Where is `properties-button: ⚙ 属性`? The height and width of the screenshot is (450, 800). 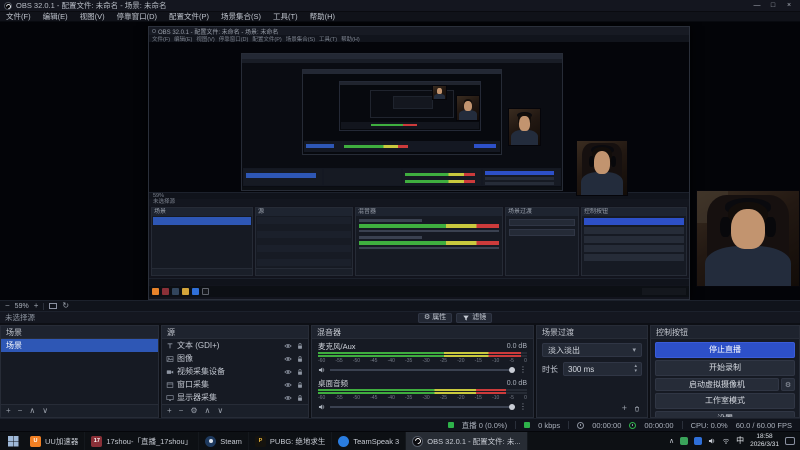
properties-button: ⚙ 属性 is located at coordinates (435, 318).